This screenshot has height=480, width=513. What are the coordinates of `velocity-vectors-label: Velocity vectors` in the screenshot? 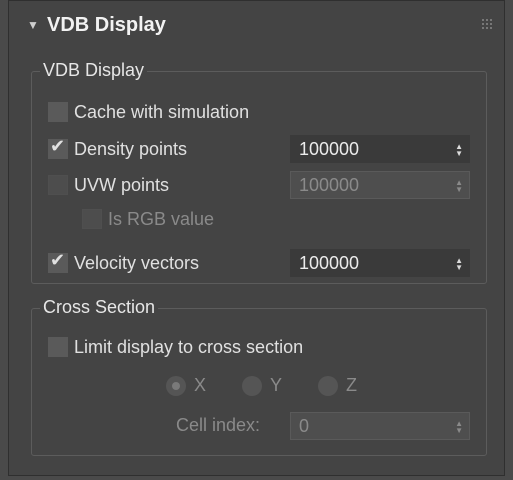 It's located at (137, 262).